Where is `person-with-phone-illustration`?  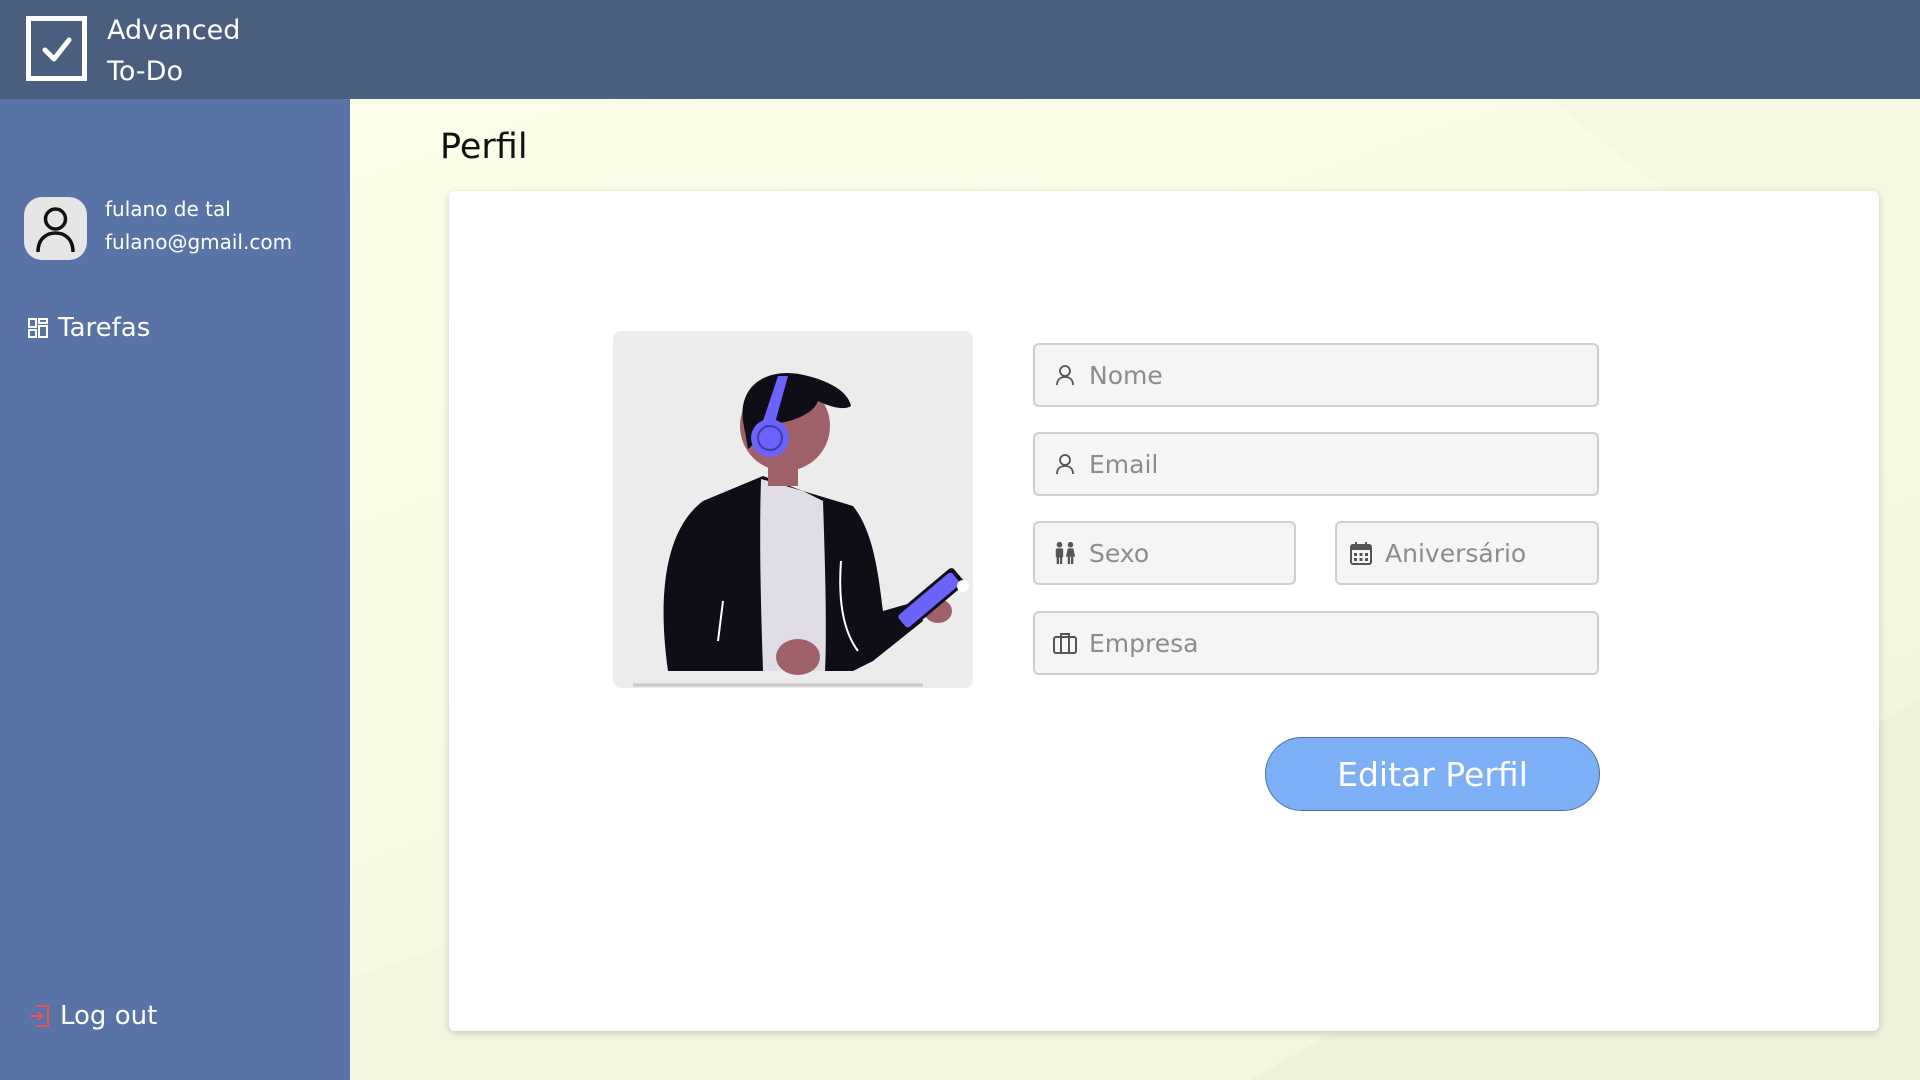
person-with-phone-illustration is located at coordinates (801, 530).